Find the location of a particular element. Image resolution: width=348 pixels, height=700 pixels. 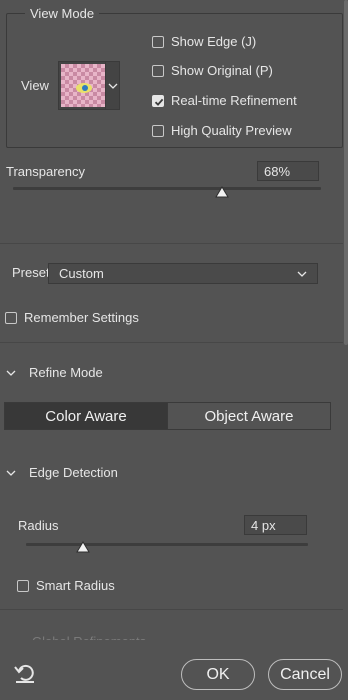

transparency-input: 68% is located at coordinates (288, 171).